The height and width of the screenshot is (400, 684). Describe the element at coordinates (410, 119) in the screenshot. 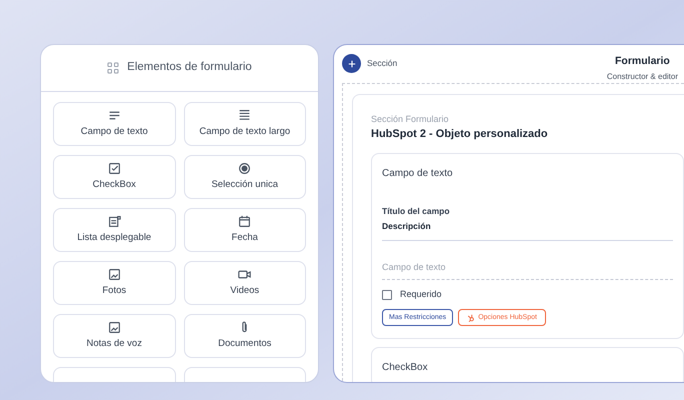

I see `section-caption: Sección Formulario` at that location.